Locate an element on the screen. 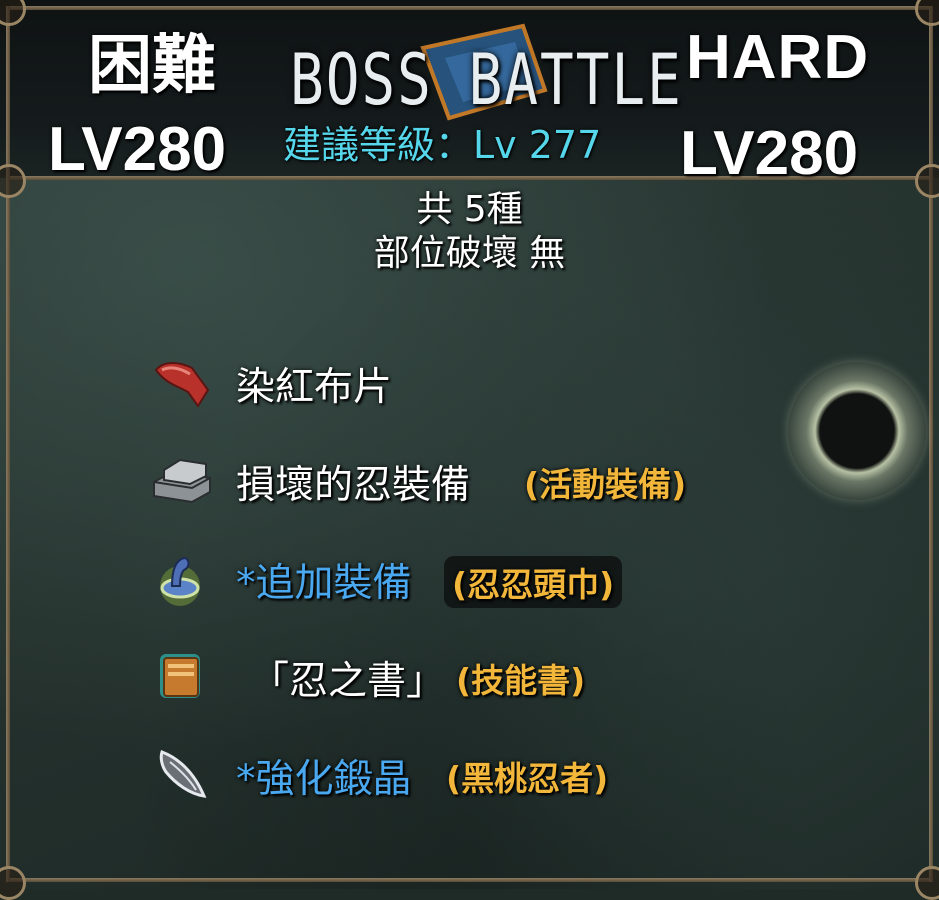 The width and height of the screenshot is (939, 900). metal-ingot-icon is located at coordinates (182, 481).